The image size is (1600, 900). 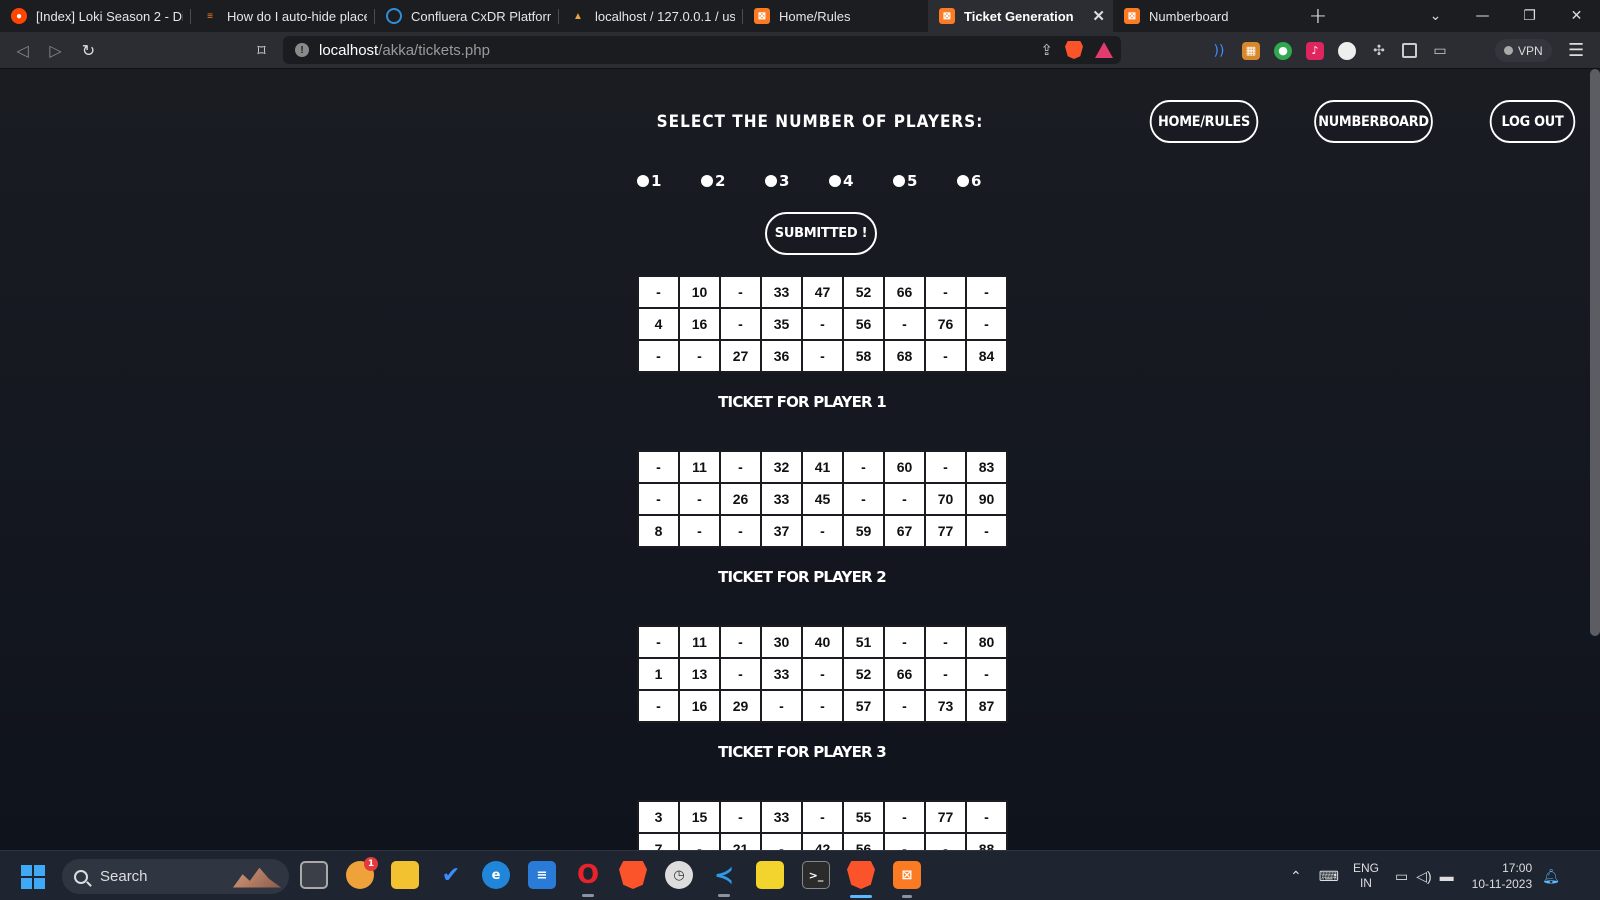 I want to click on brave-rewards-icon: 1, so click(x=1104, y=50).